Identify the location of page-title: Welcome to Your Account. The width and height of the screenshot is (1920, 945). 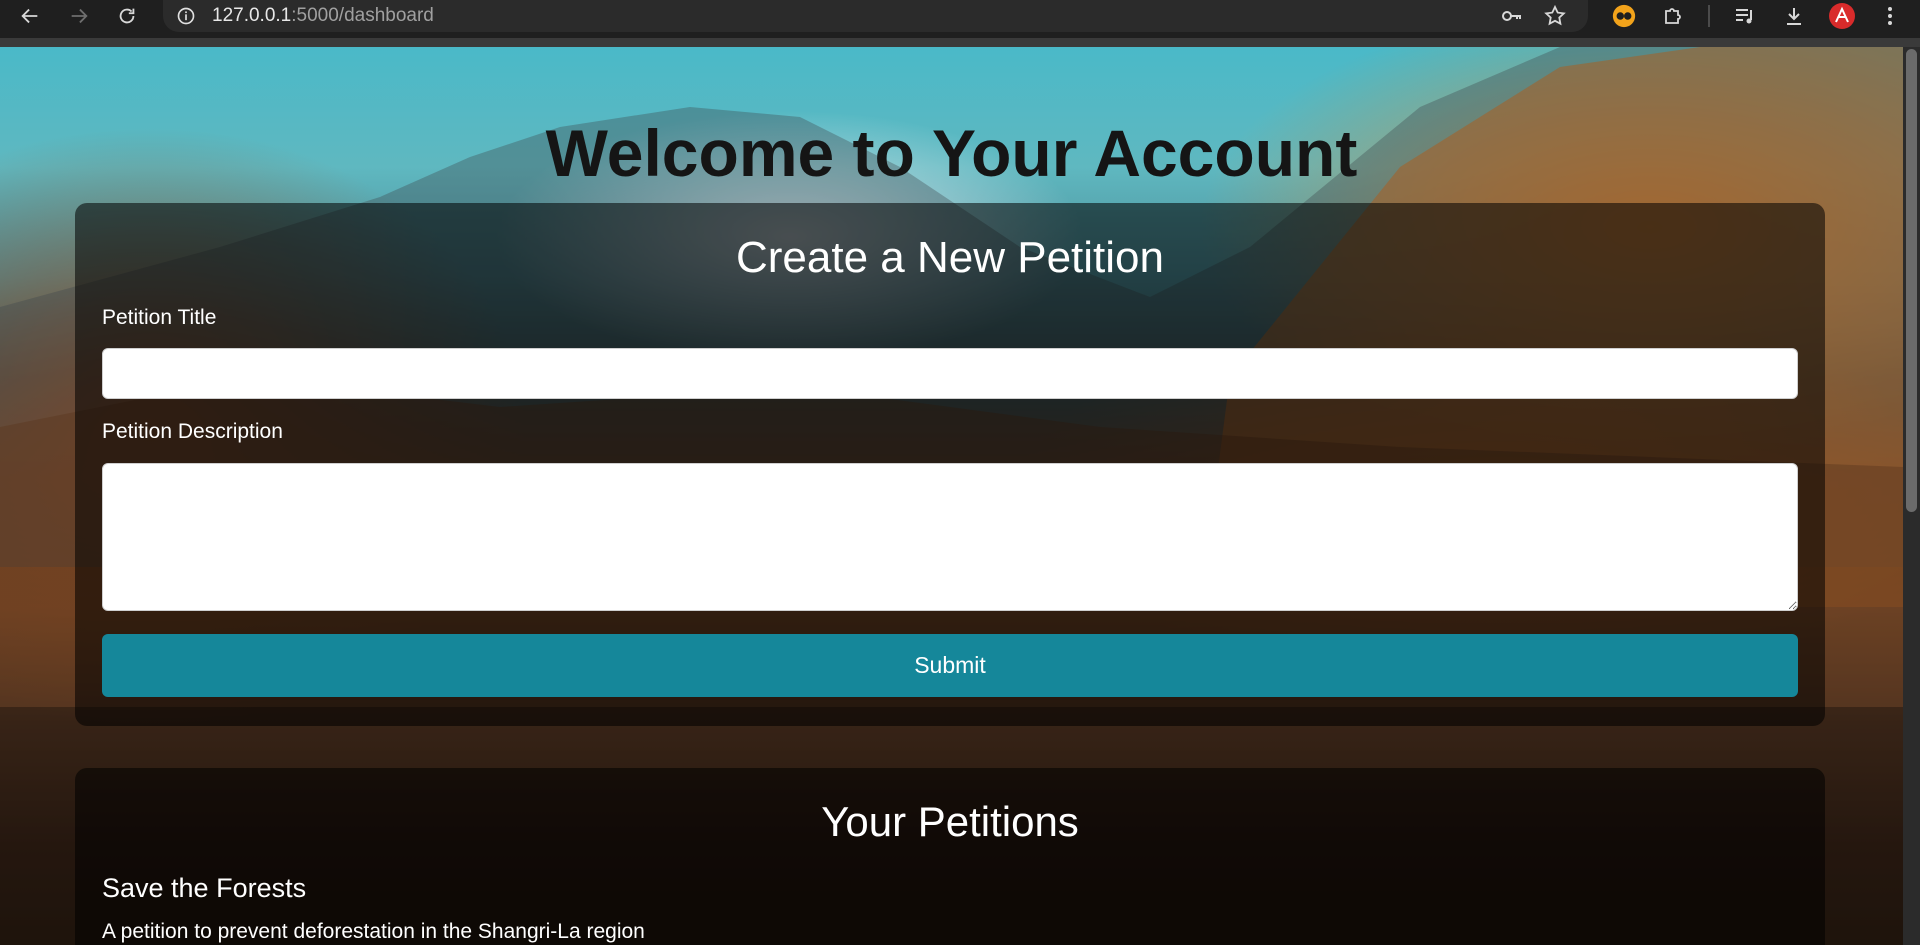
(951, 153).